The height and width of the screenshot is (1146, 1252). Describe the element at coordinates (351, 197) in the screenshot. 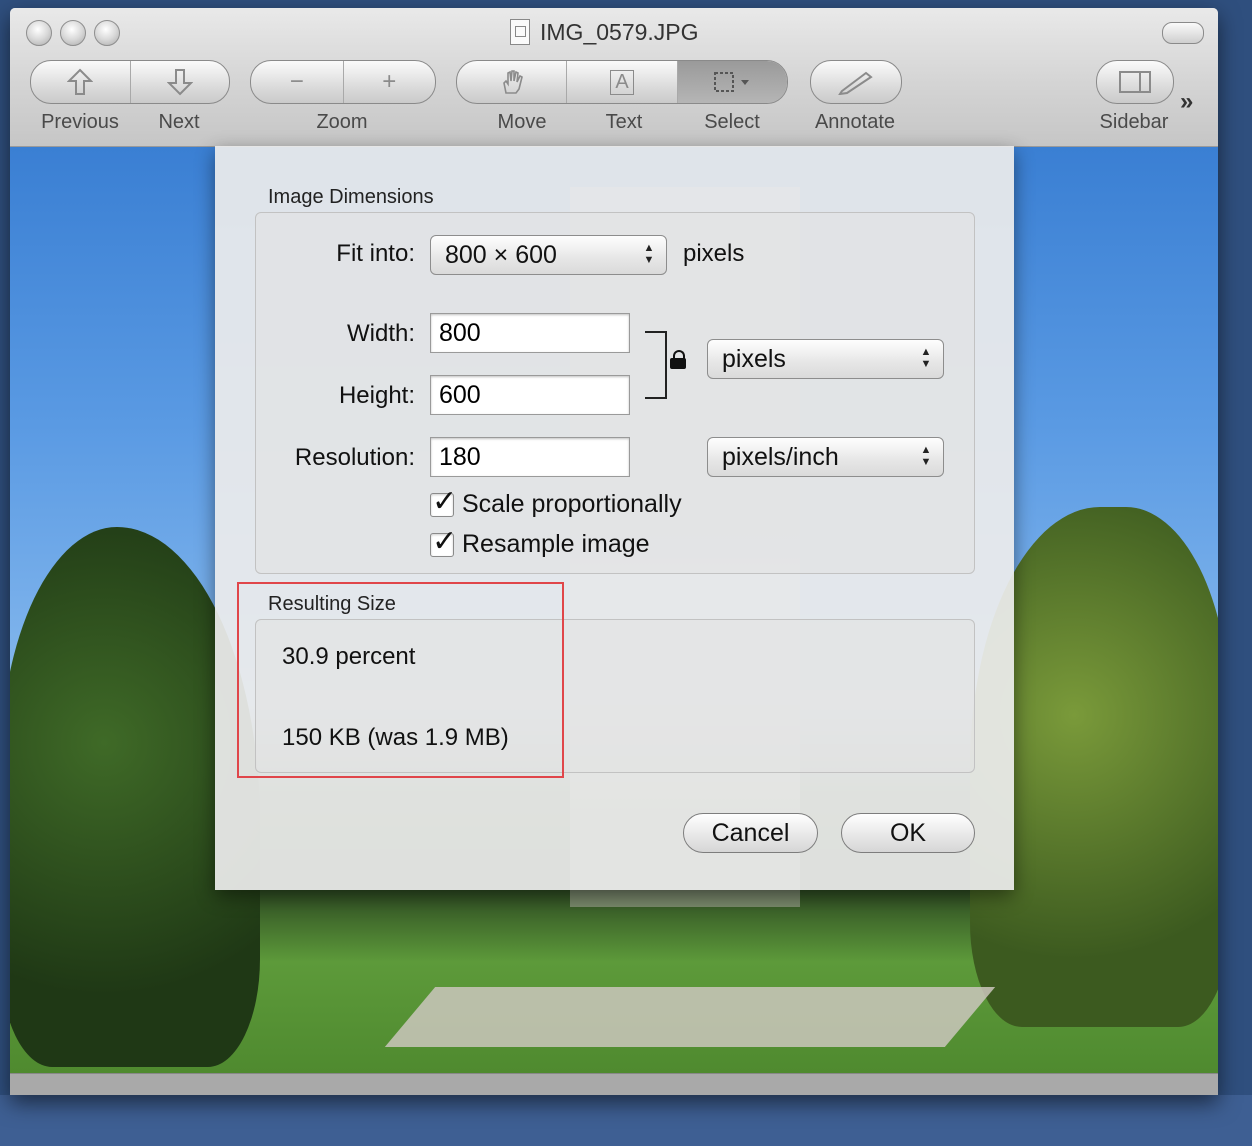

I see `image-dimensions-group-label: Image Dimensions` at that location.